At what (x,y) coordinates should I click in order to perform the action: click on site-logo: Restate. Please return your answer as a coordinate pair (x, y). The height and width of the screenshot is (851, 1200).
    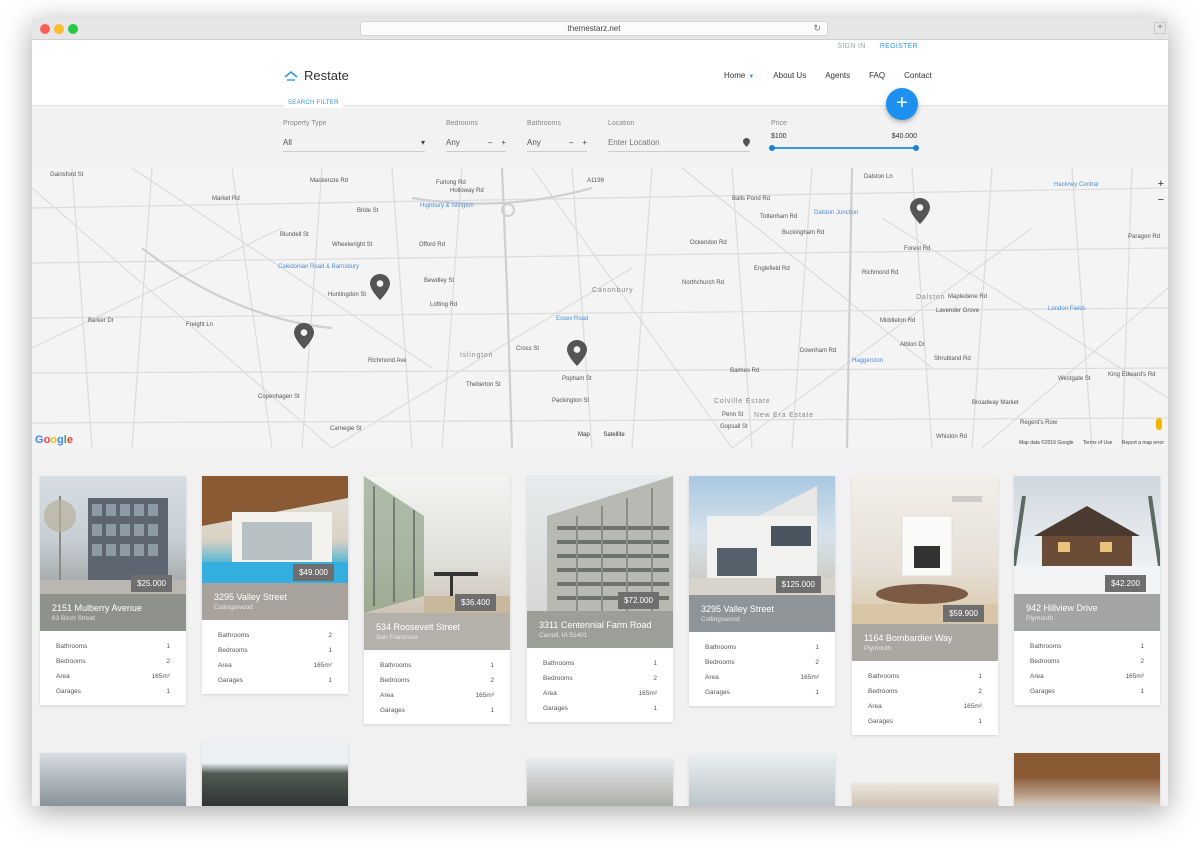
    Looking at the image, I should click on (316, 75).